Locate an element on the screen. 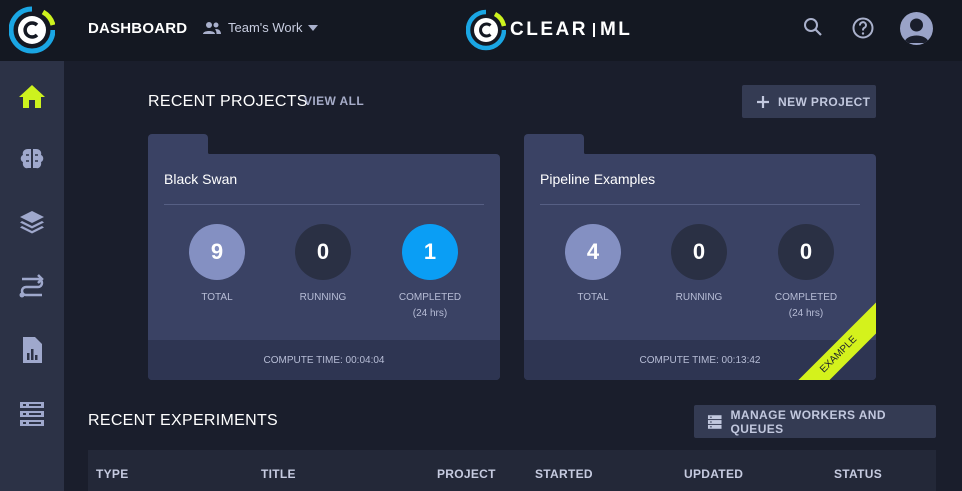  report-icon is located at coordinates (32, 349).